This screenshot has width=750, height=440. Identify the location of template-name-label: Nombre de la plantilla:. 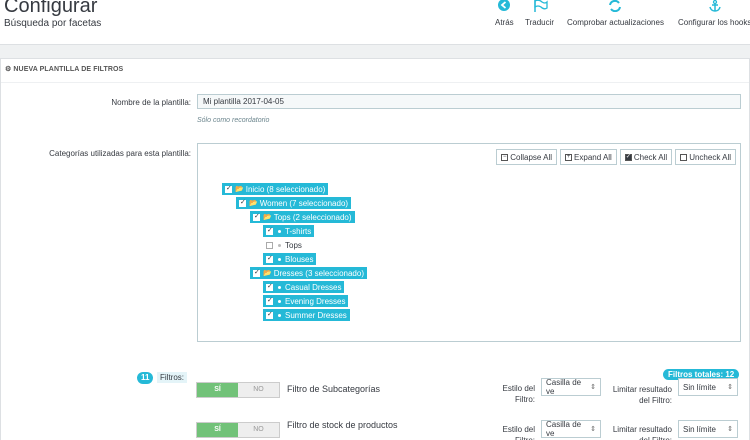
(151, 102).